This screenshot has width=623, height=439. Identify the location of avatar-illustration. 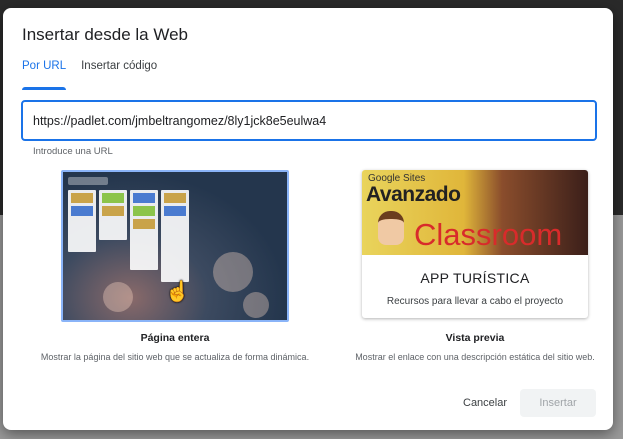
(391, 228).